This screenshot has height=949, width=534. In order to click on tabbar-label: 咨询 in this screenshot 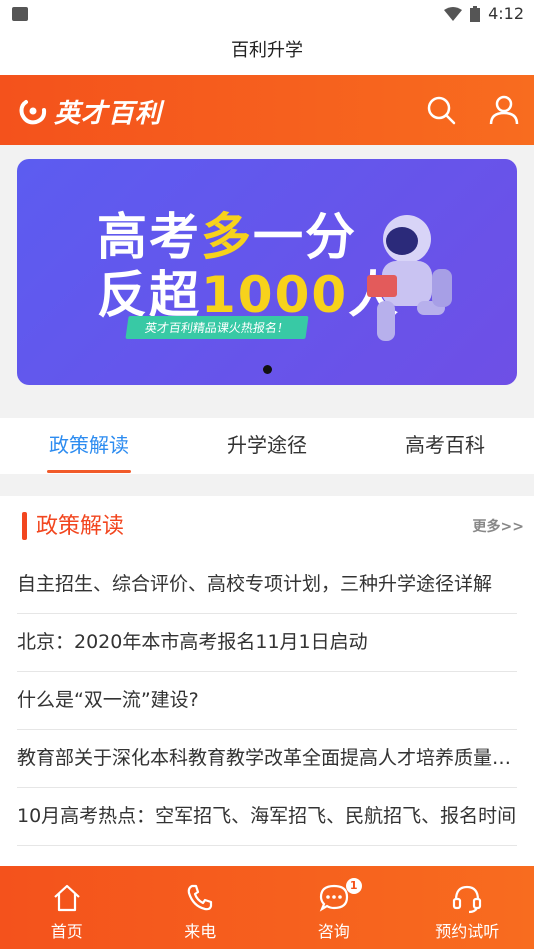, I will do `click(333, 931)`.